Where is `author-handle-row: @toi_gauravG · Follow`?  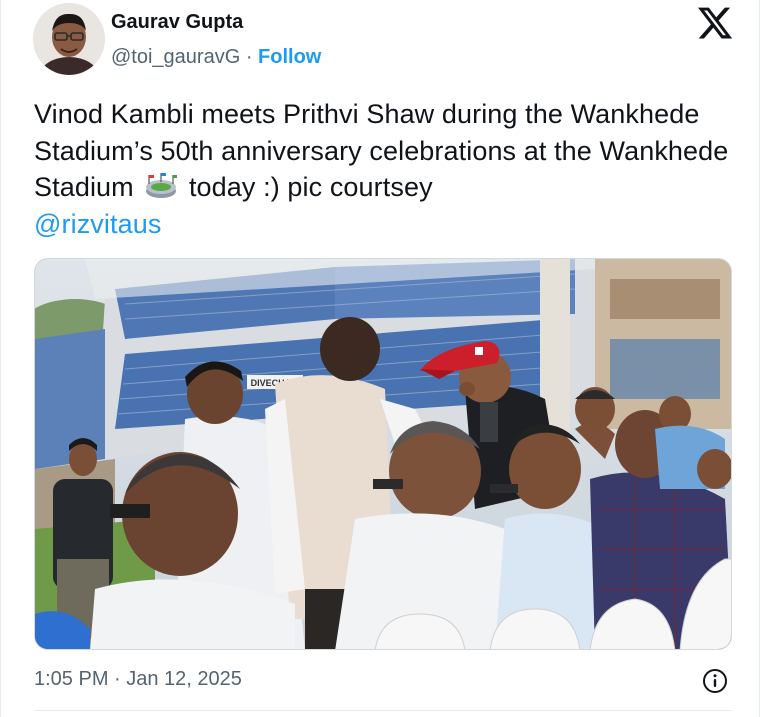
author-handle-row: @toi_gauravG · Follow is located at coordinates (216, 57).